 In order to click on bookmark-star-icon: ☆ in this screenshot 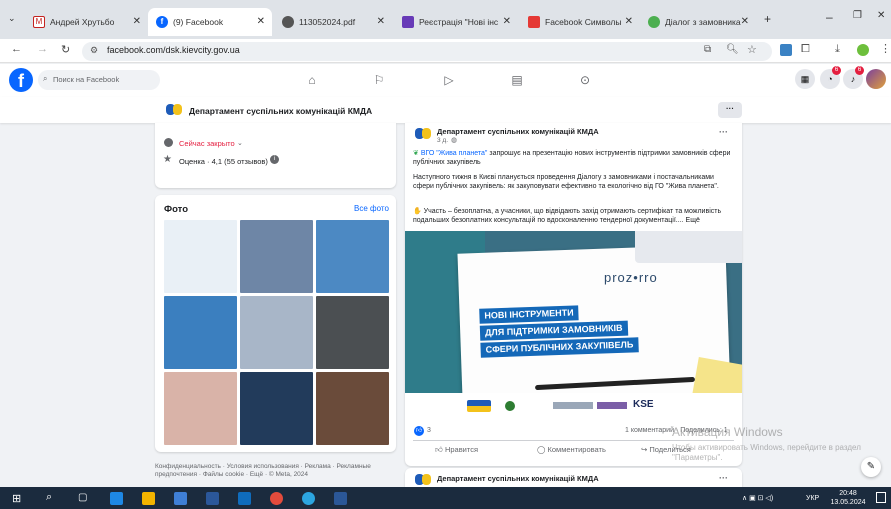, I will do `click(752, 49)`.